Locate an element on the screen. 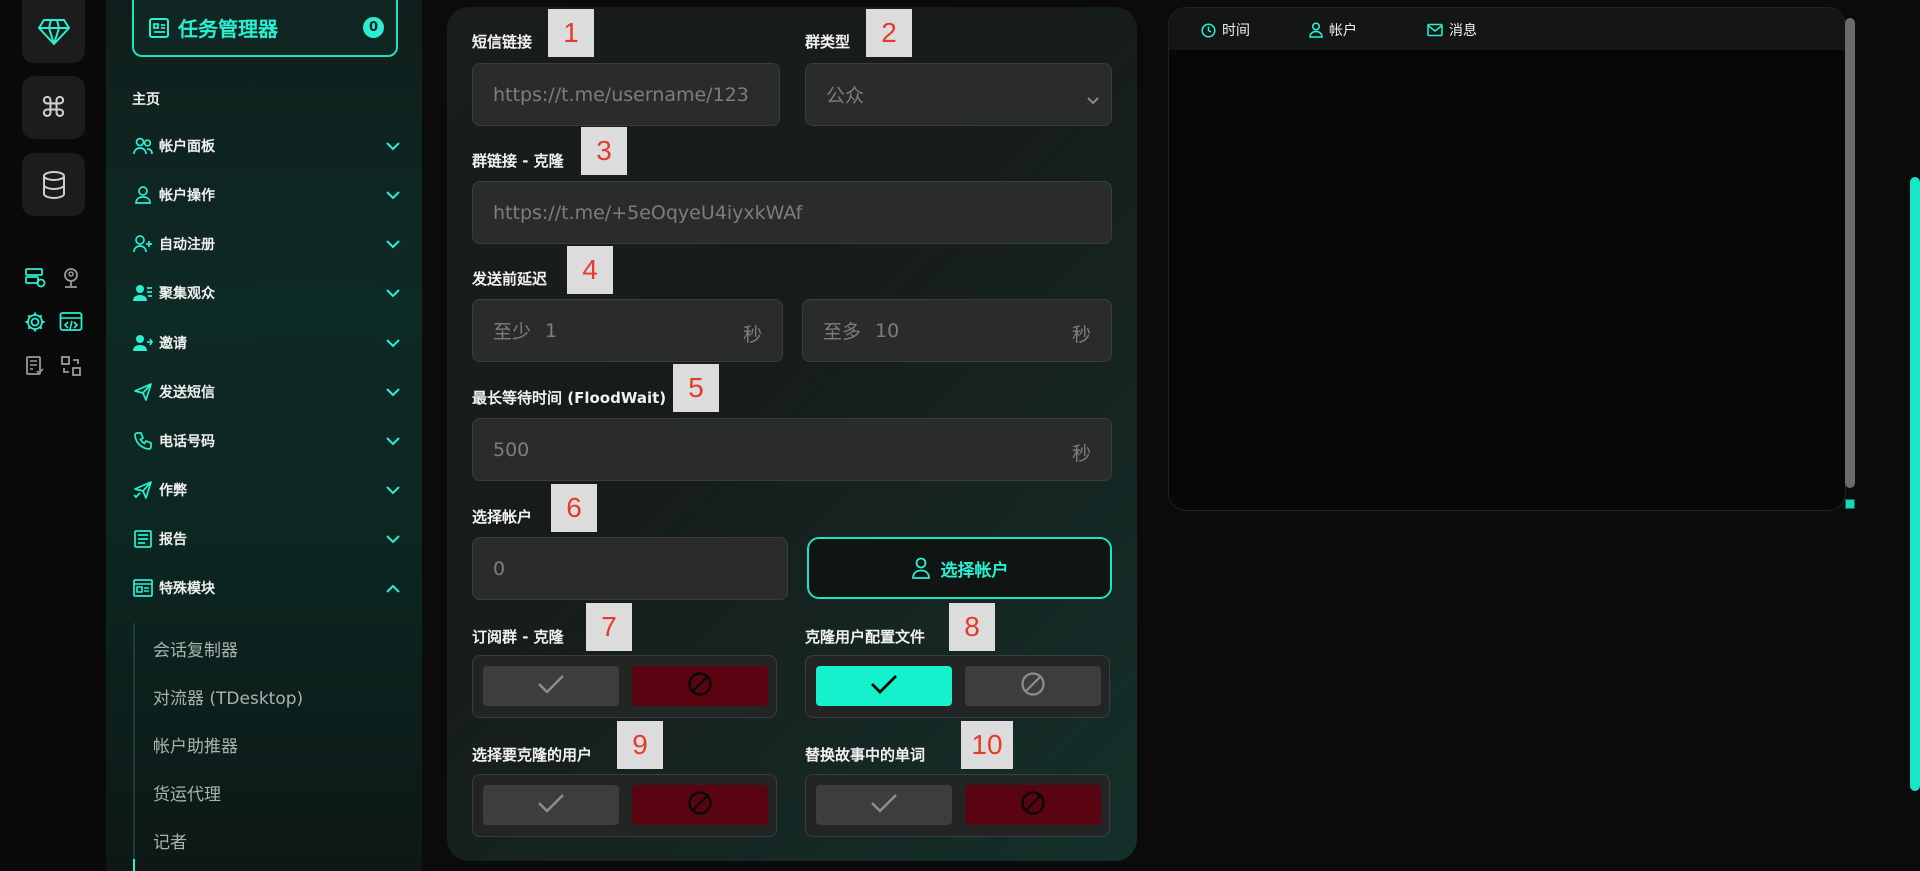  nav-item-label: 报告 is located at coordinates (173, 540).